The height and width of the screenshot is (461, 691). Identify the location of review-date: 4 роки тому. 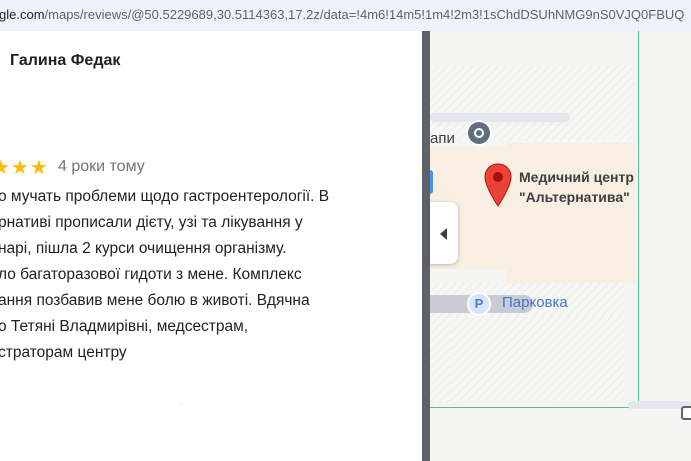
(101, 166).